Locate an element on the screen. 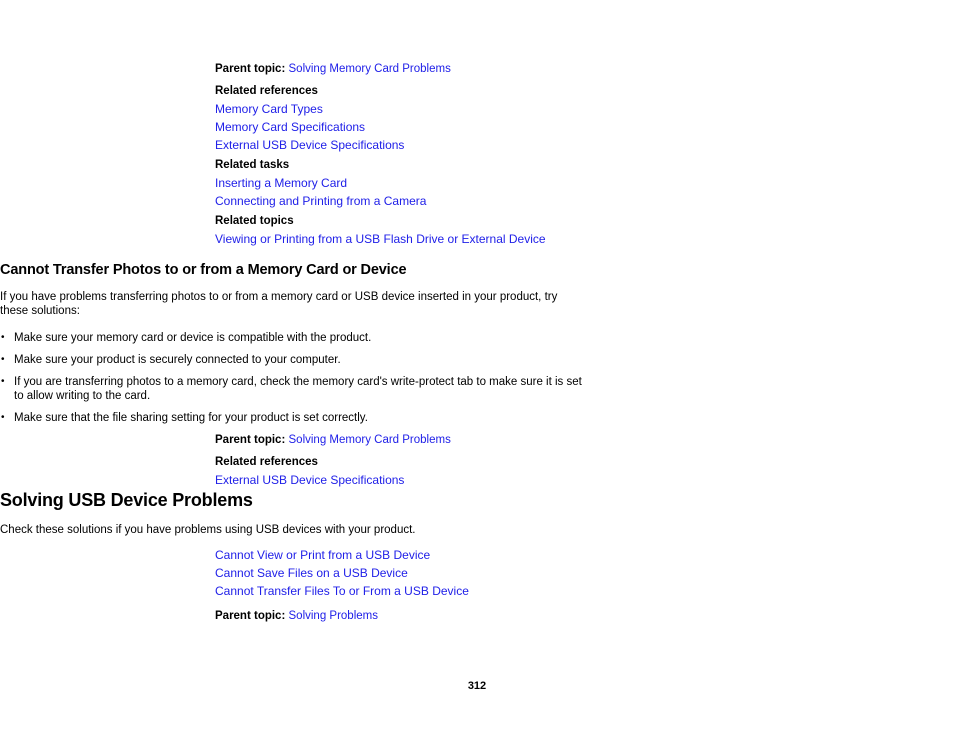 The height and width of the screenshot is (738, 954). page-number-footer: 312 is located at coordinates (477, 686).